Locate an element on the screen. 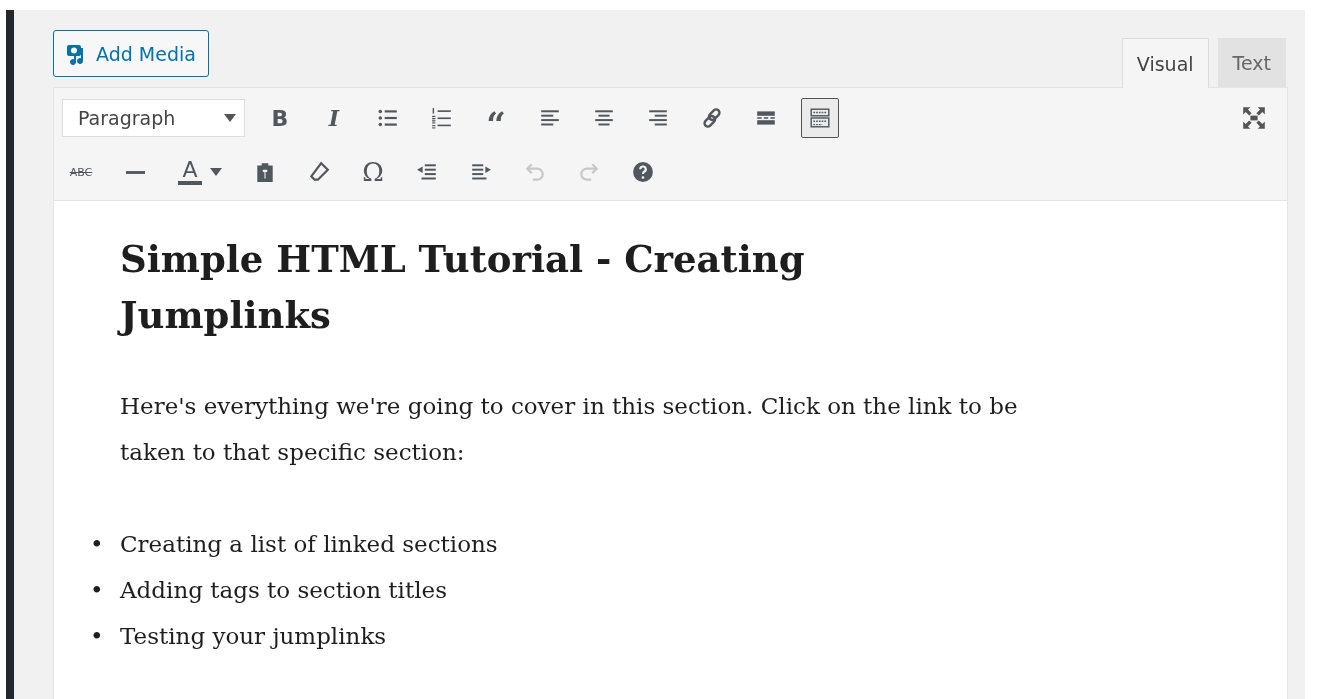 The height and width of the screenshot is (699, 1320). add-media-button: Add Media is located at coordinates (131, 53).